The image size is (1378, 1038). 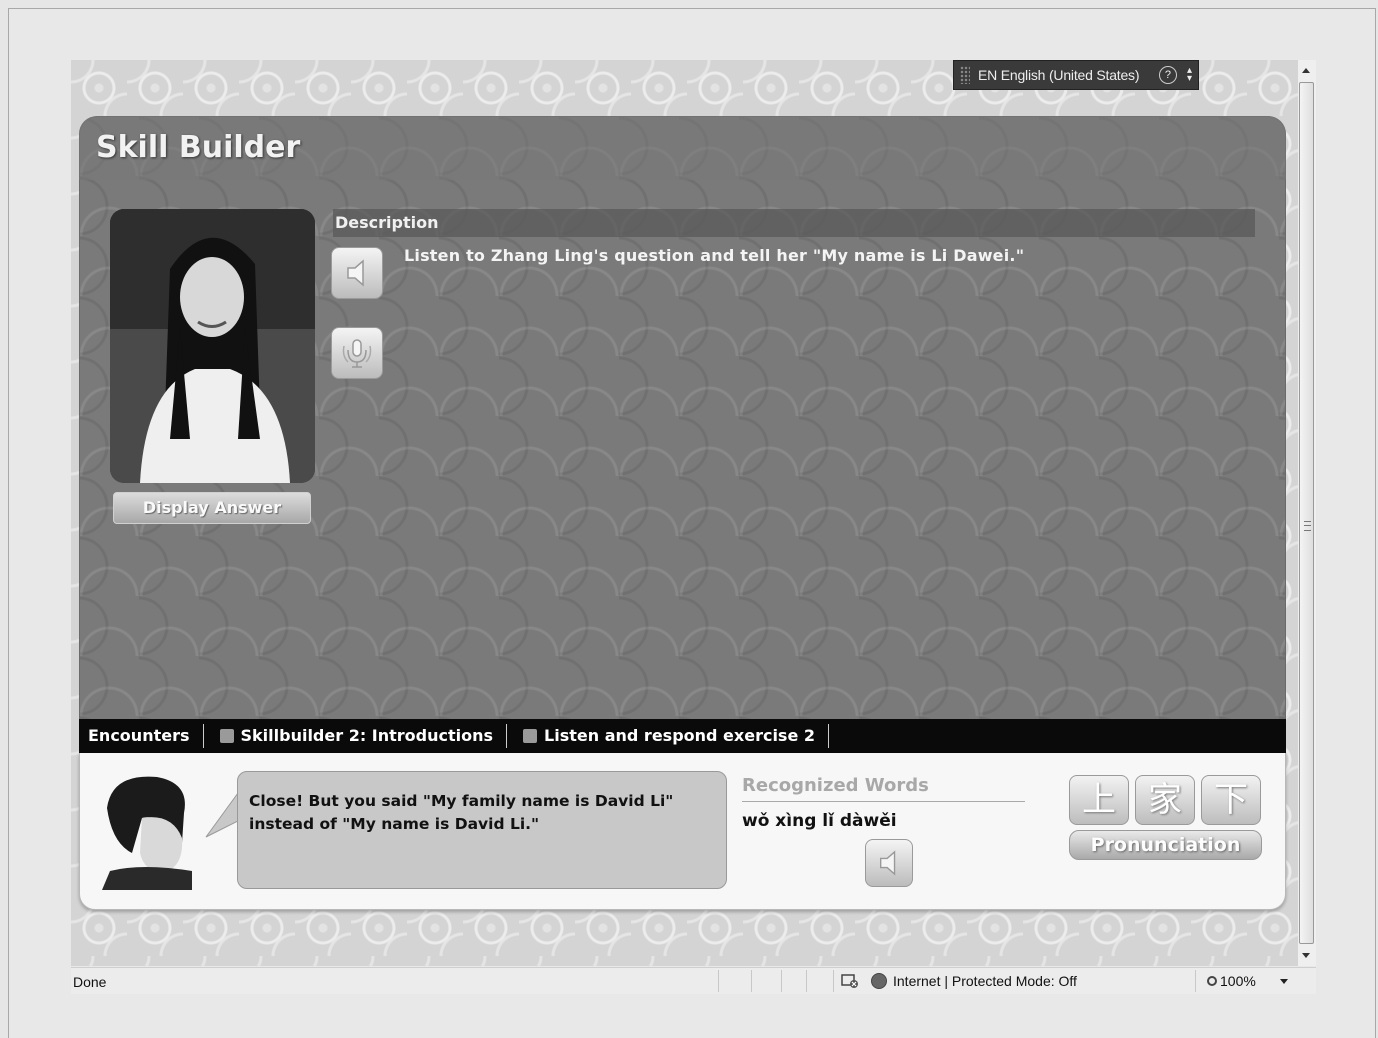 What do you see at coordinates (1306, 70) in the screenshot?
I see `scroll-up-icon` at bounding box center [1306, 70].